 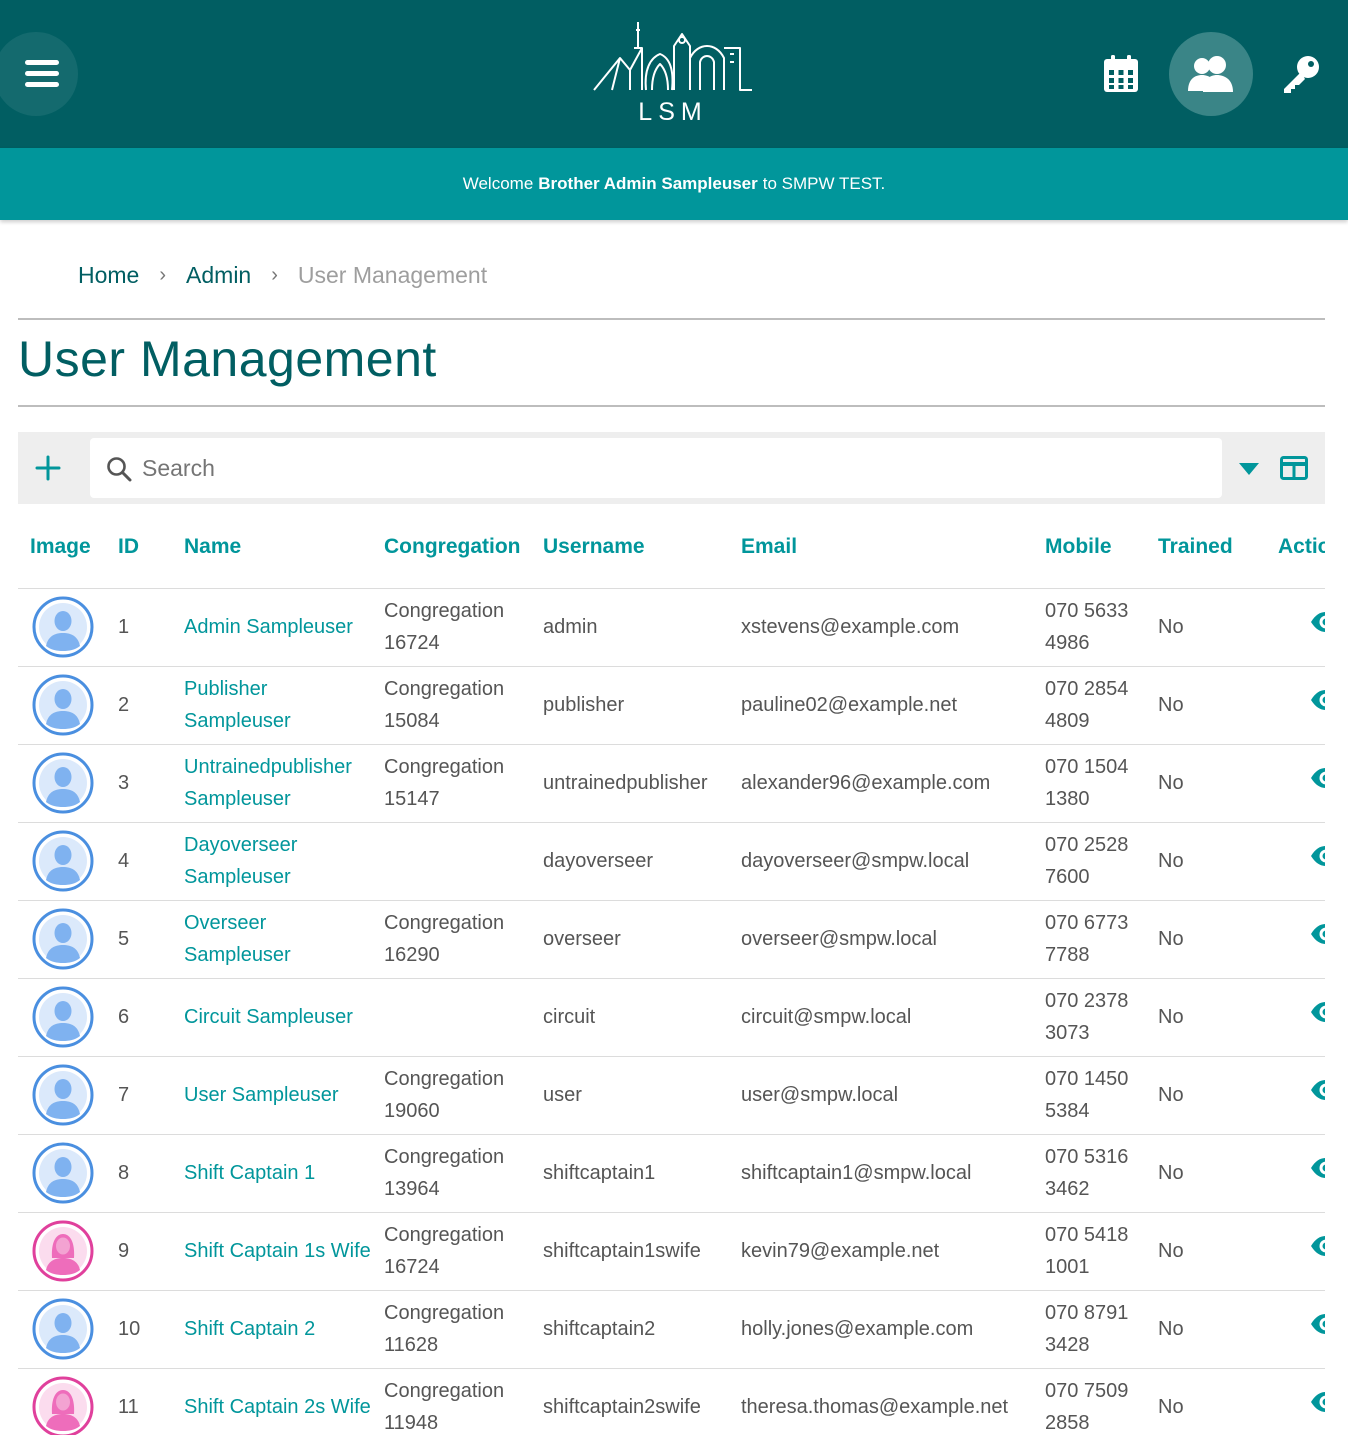 What do you see at coordinates (1121, 74) in the screenshot?
I see `calendar-button` at bounding box center [1121, 74].